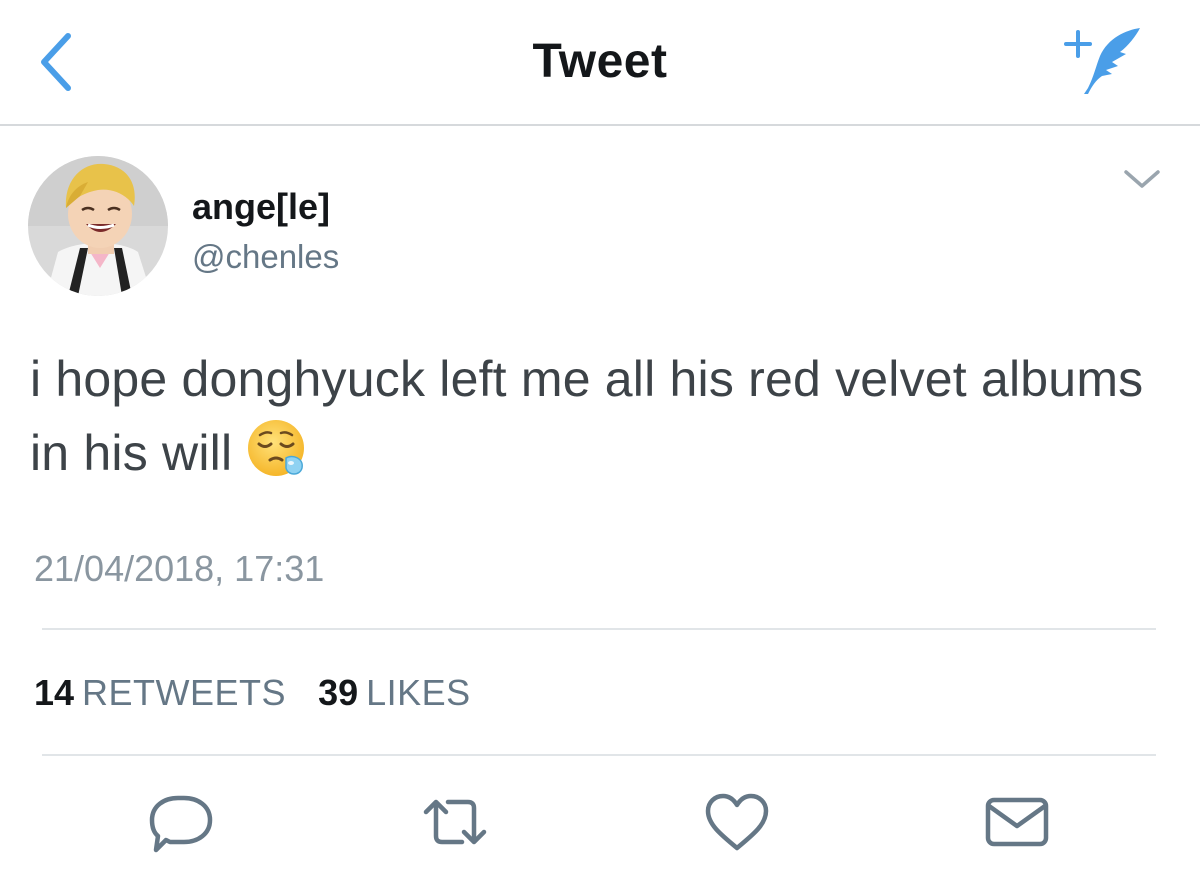 The height and width of the screenshot is (870, 1200). I want to click on heart-icon, so click(737, 822).